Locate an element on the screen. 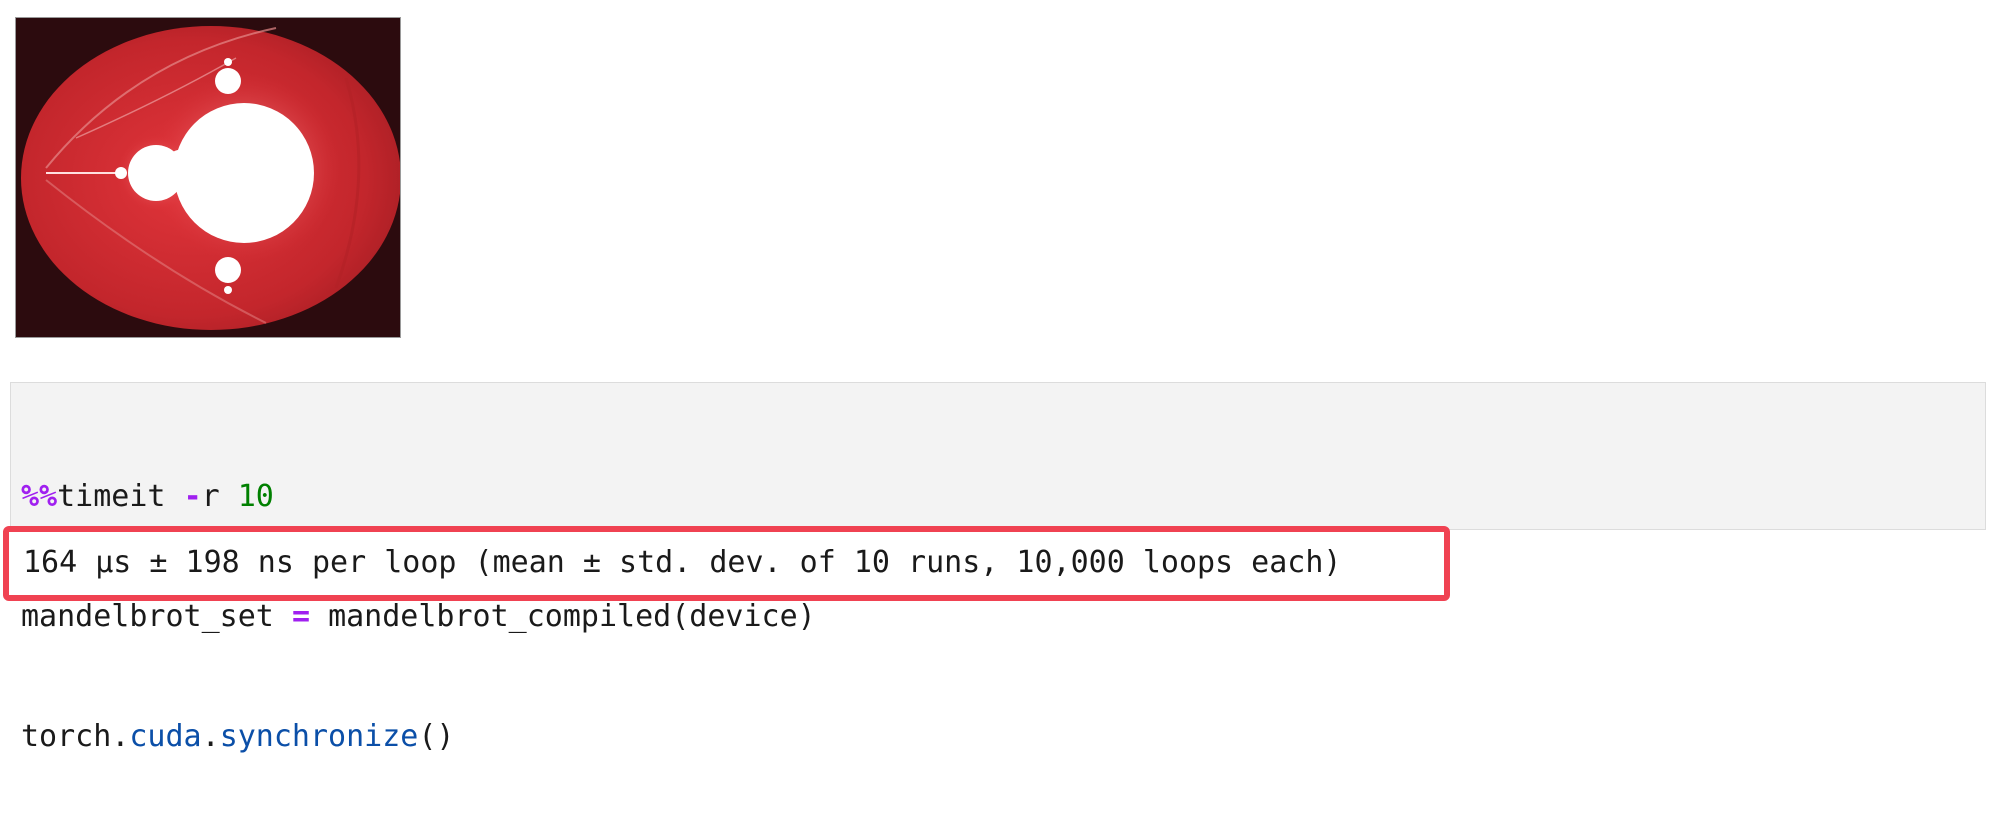 Image resolution: width=1998 pixels, height=837 pixels. assignment-target: mandelbrot_set is located at coordinates (147, 616).